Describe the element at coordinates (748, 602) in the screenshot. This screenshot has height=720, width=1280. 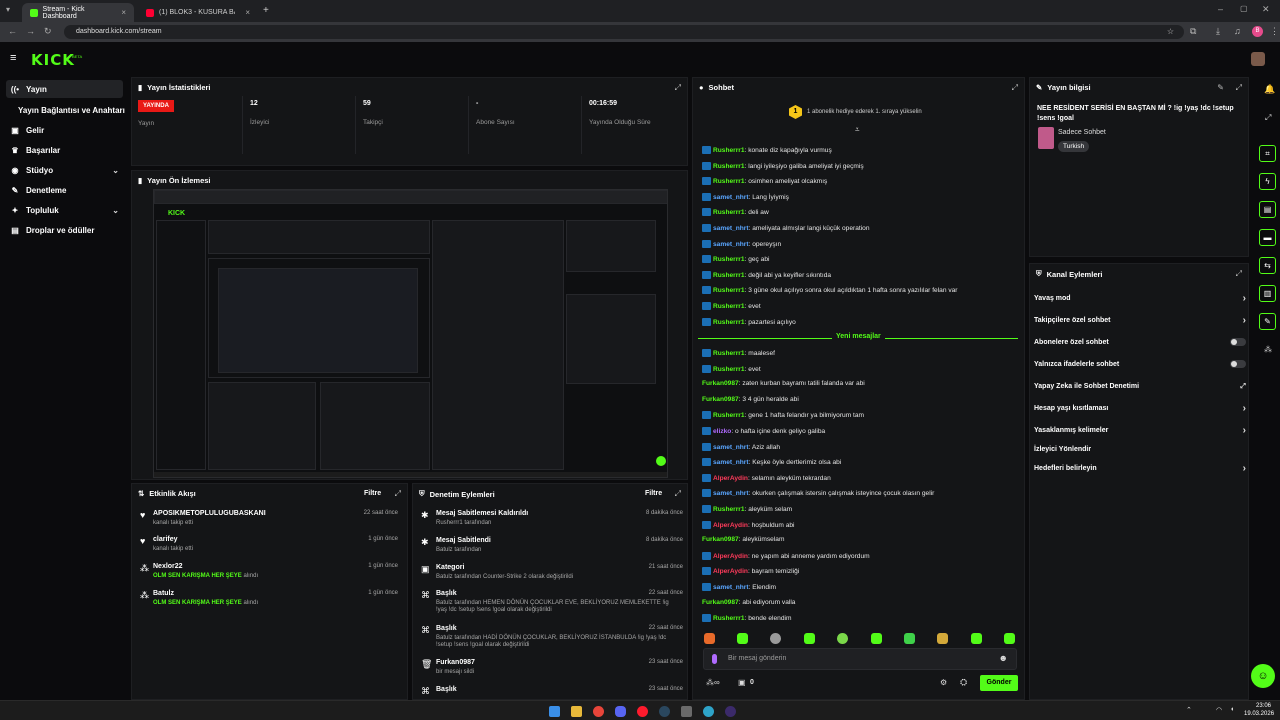
I see `chat-message: Furkan0987: abi ediyorum valla` at that location.